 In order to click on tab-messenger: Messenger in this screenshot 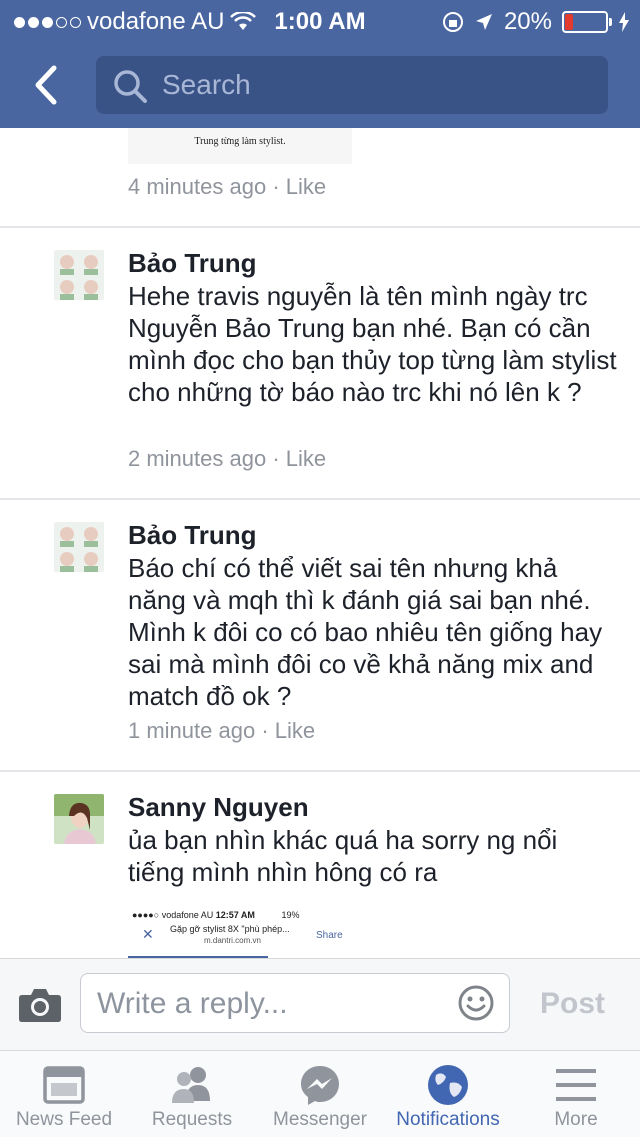, I will do `click(320, 1094)`.